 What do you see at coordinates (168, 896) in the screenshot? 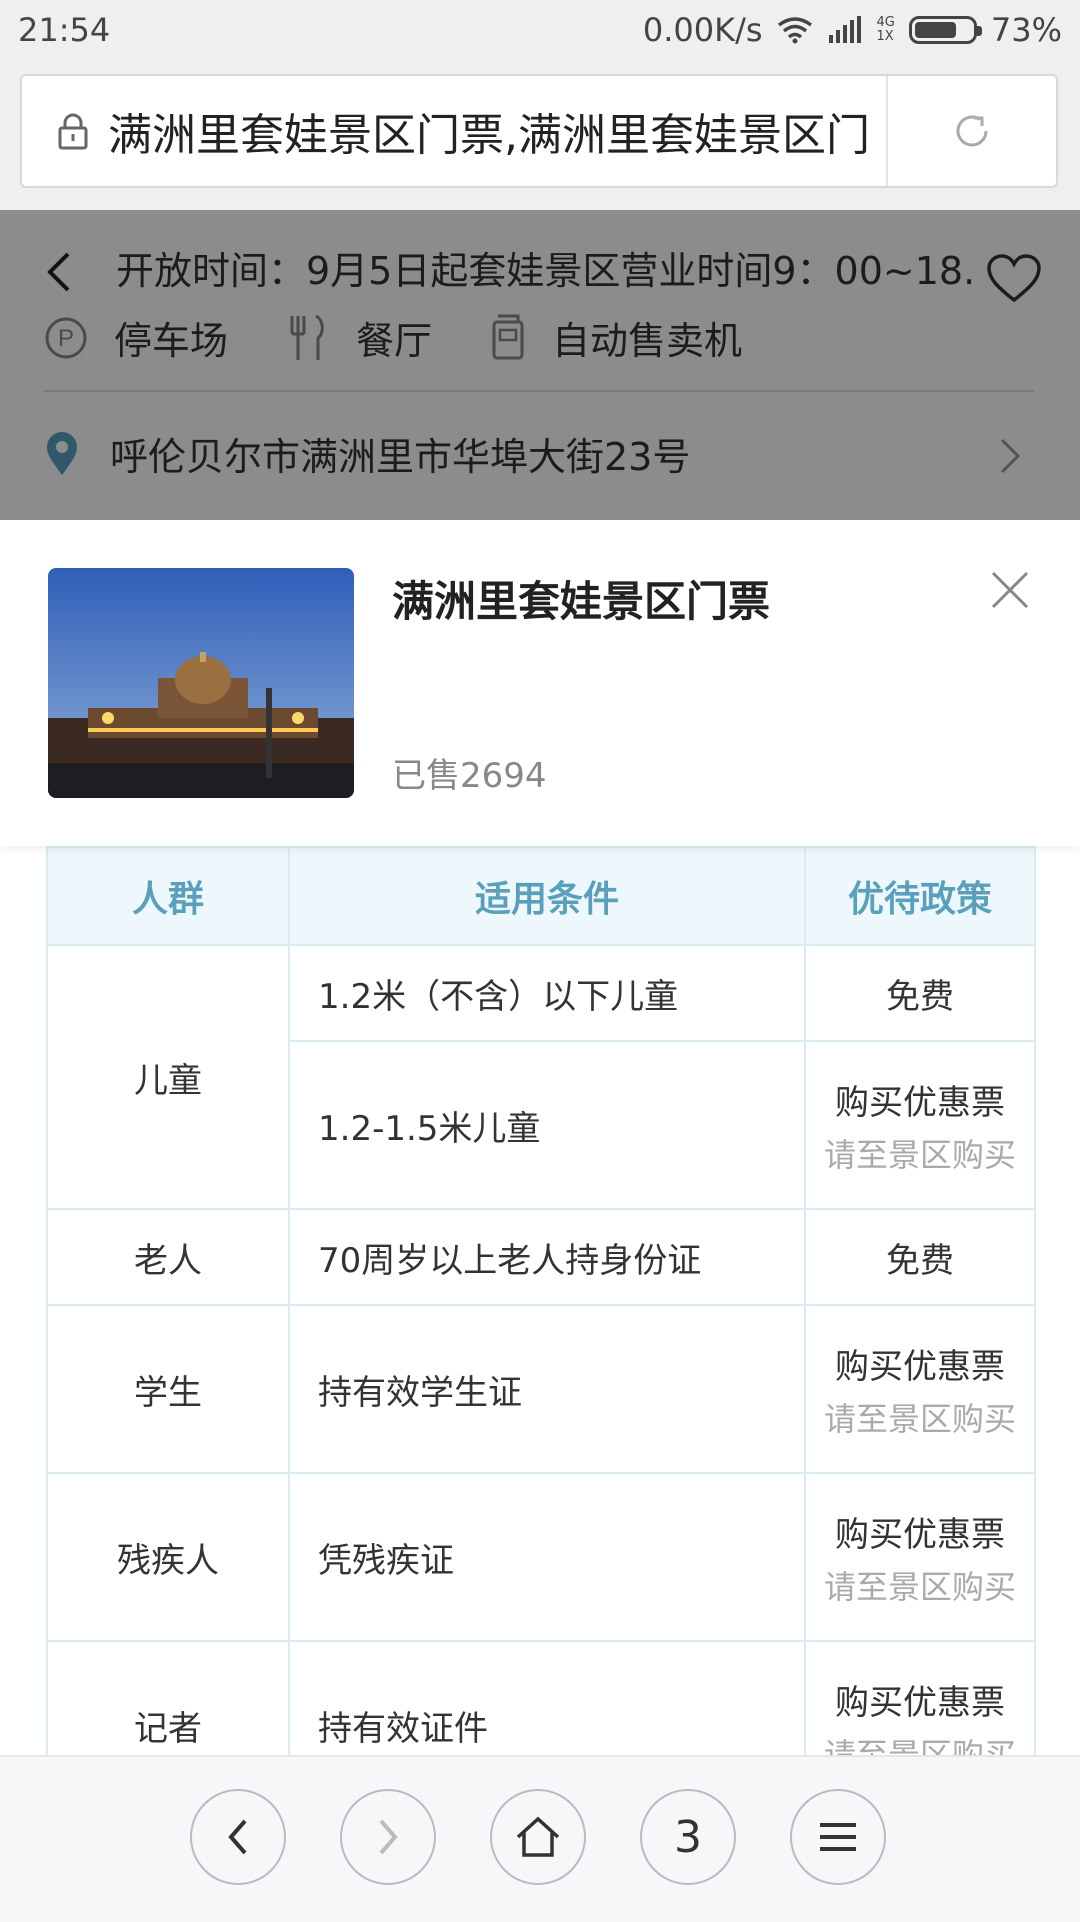
I see `column-header: 人群` at bounding box center [168, 896].